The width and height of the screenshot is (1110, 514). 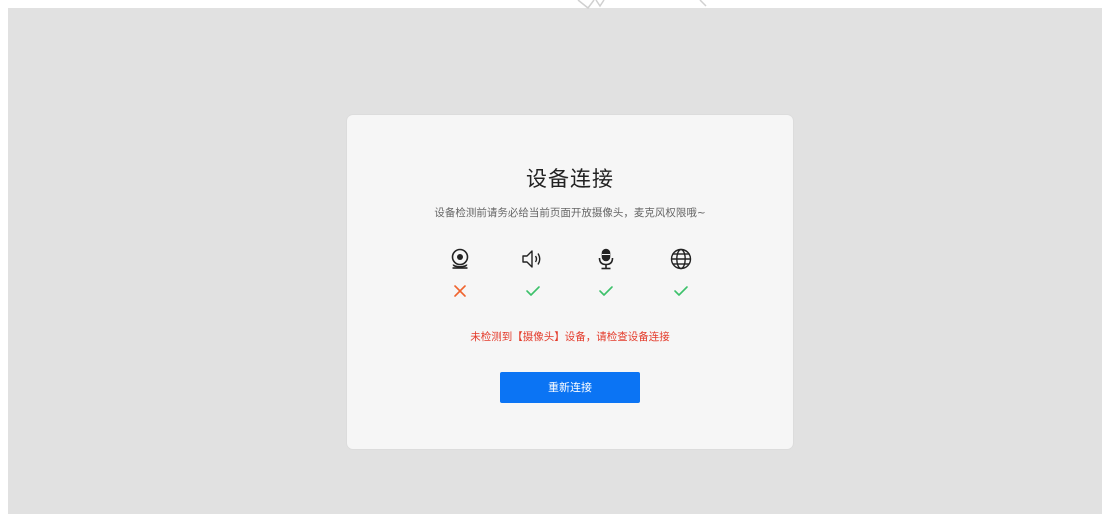 I want to click on microphone-icon, so click(x=606, y=259).